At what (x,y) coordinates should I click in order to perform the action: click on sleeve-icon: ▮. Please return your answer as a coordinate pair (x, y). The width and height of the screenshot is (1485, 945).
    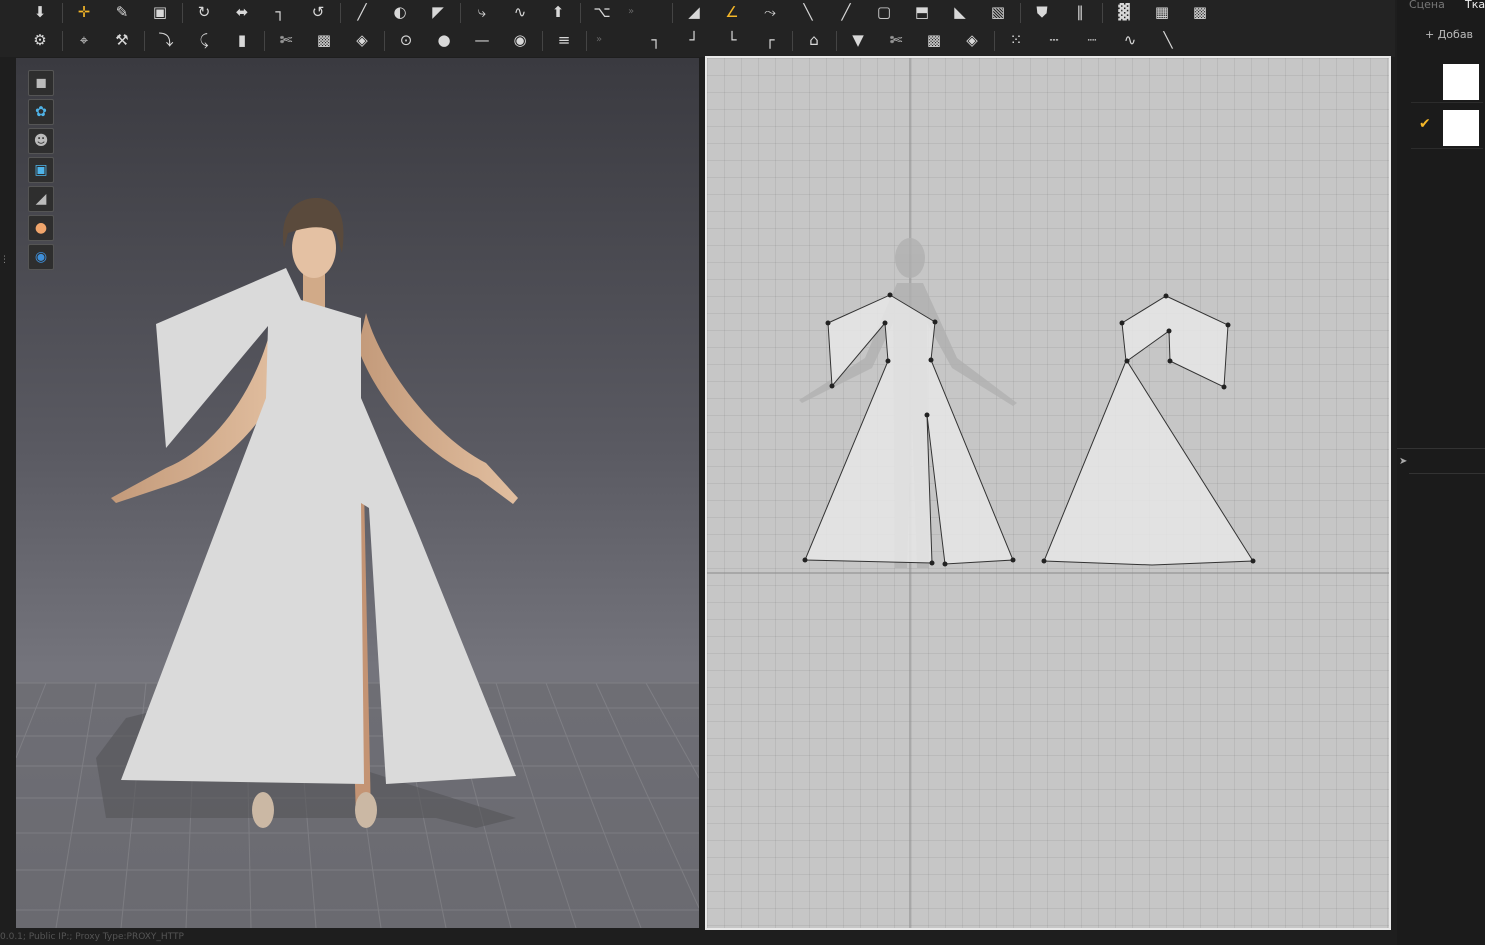
    Looking at the image, I should click on (242, 40).